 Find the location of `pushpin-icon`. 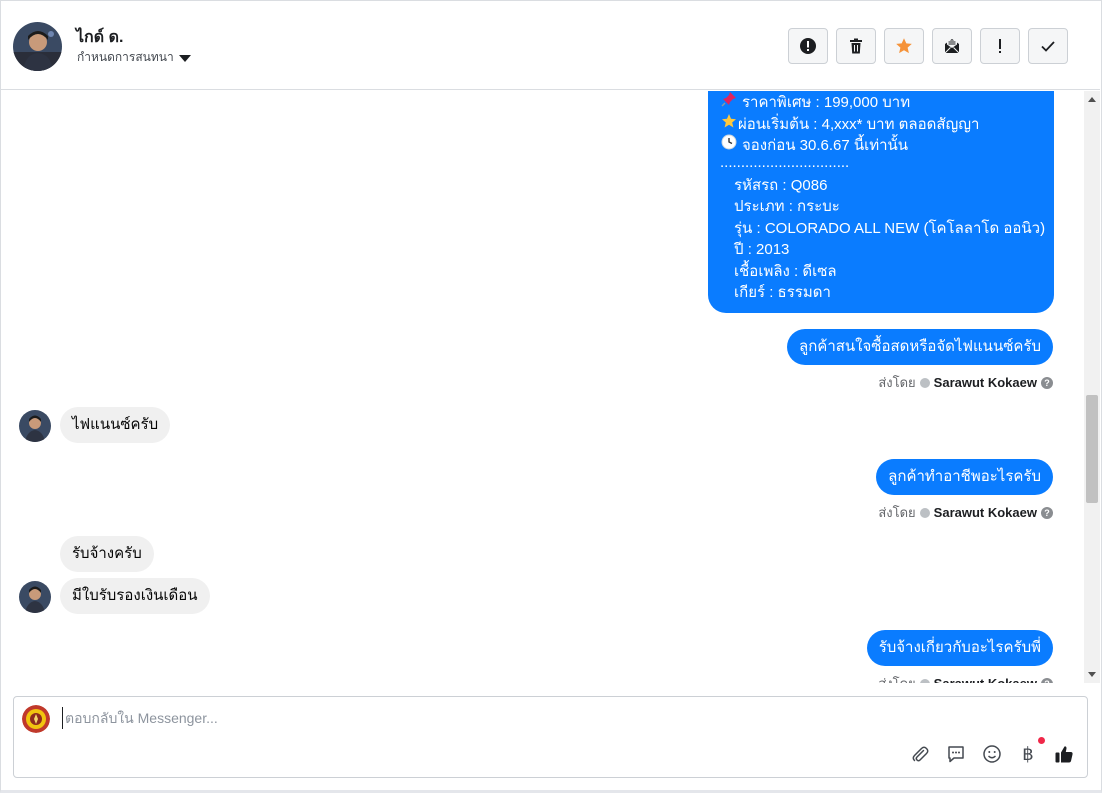

pushpin-icon is located at coordinates (729, 102).